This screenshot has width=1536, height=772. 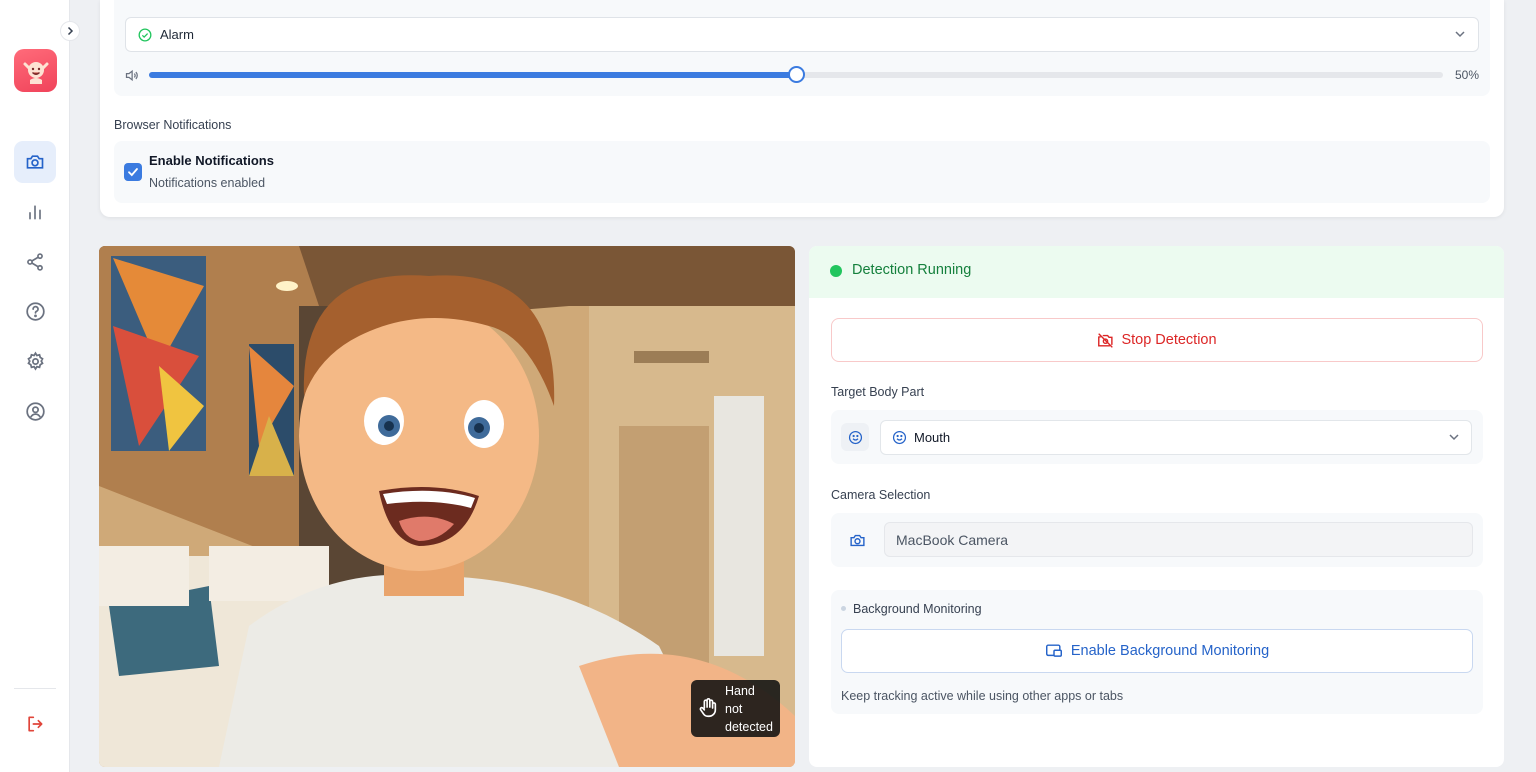 I want to click on sidebar, so click(x=35, y=386).